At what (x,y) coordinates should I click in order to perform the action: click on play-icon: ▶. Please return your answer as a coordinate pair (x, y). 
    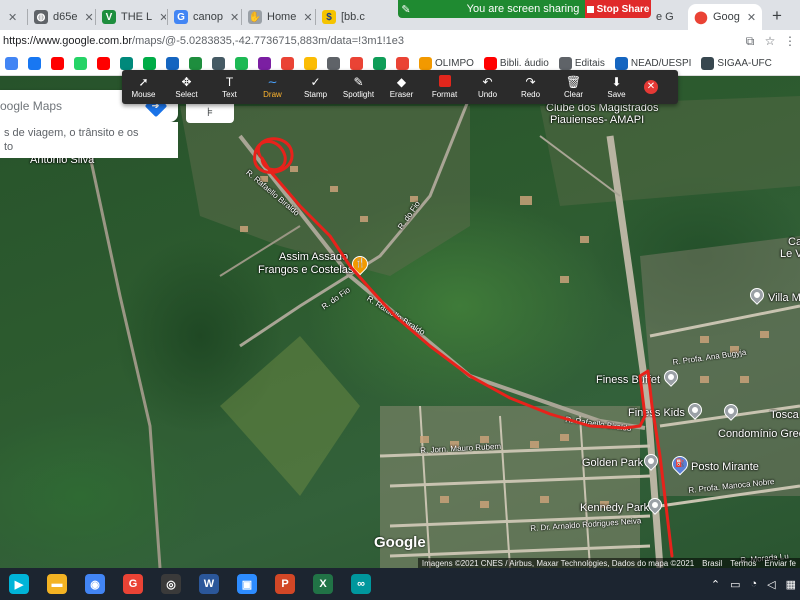
    Looking at the image, I should click on (19, 584).